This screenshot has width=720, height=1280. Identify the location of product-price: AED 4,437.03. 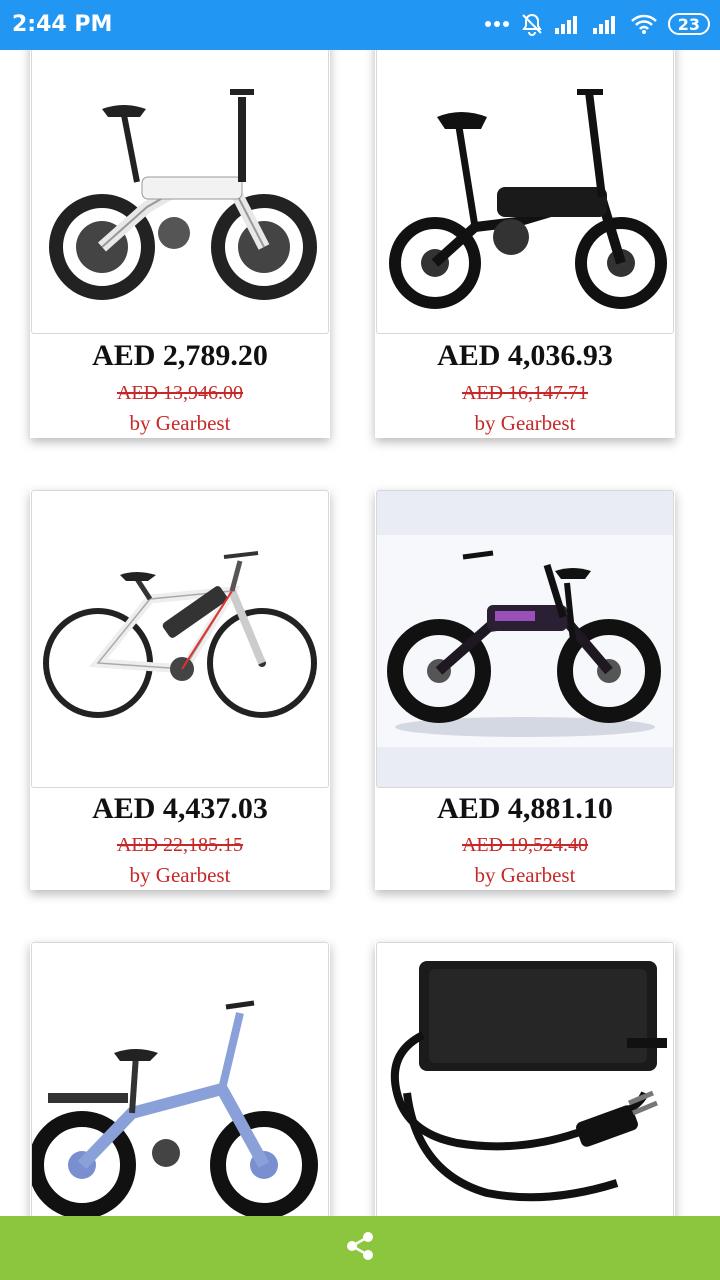
(180, 808).